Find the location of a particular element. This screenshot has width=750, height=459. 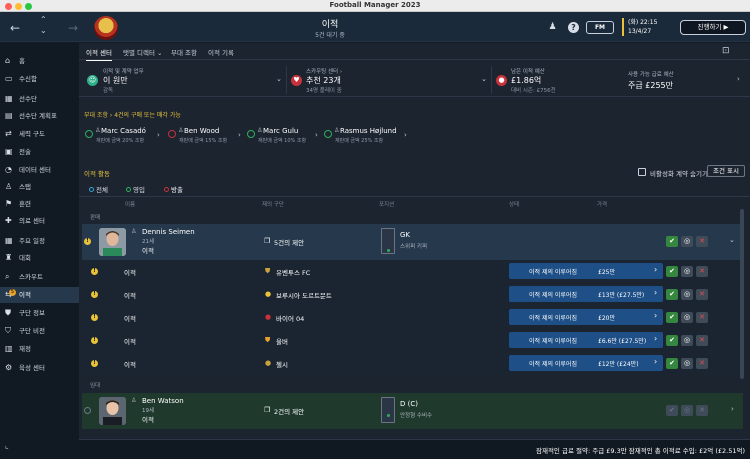

sidebar-item-tactics: ▣ 전술 is located at coordinates (39, 152).